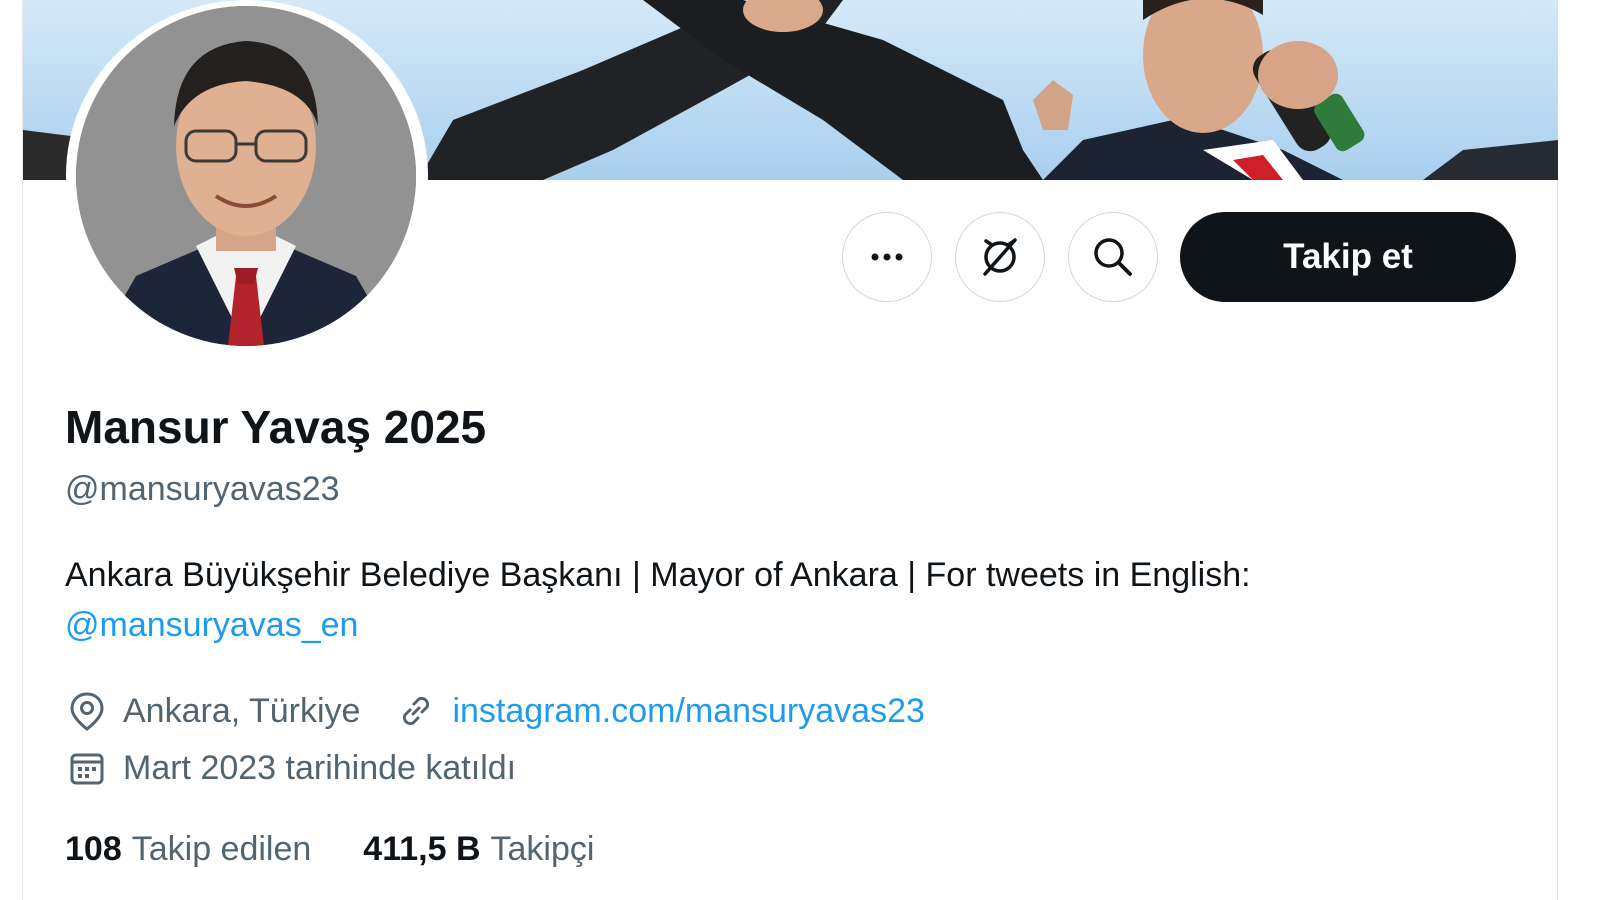 Image resolution: width=1600 pixels, height=900 pixels. I want to click on profile-stats: 108 Takip edilen 411,5 B Takipçi, so click(355, 849).